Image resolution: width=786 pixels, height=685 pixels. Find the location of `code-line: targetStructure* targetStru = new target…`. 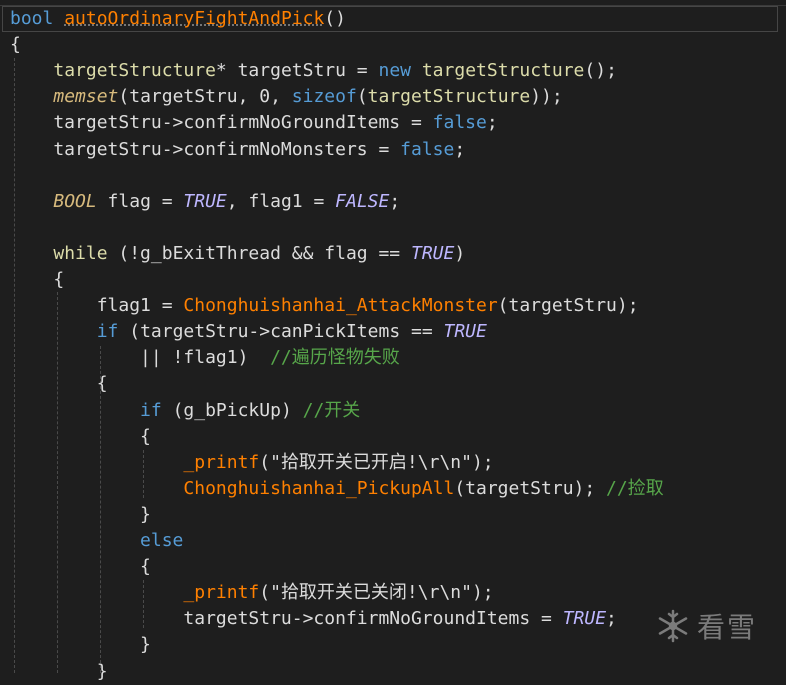

code-line: targetStructure* targetStru = new target… is located at coordinates (313, 71).